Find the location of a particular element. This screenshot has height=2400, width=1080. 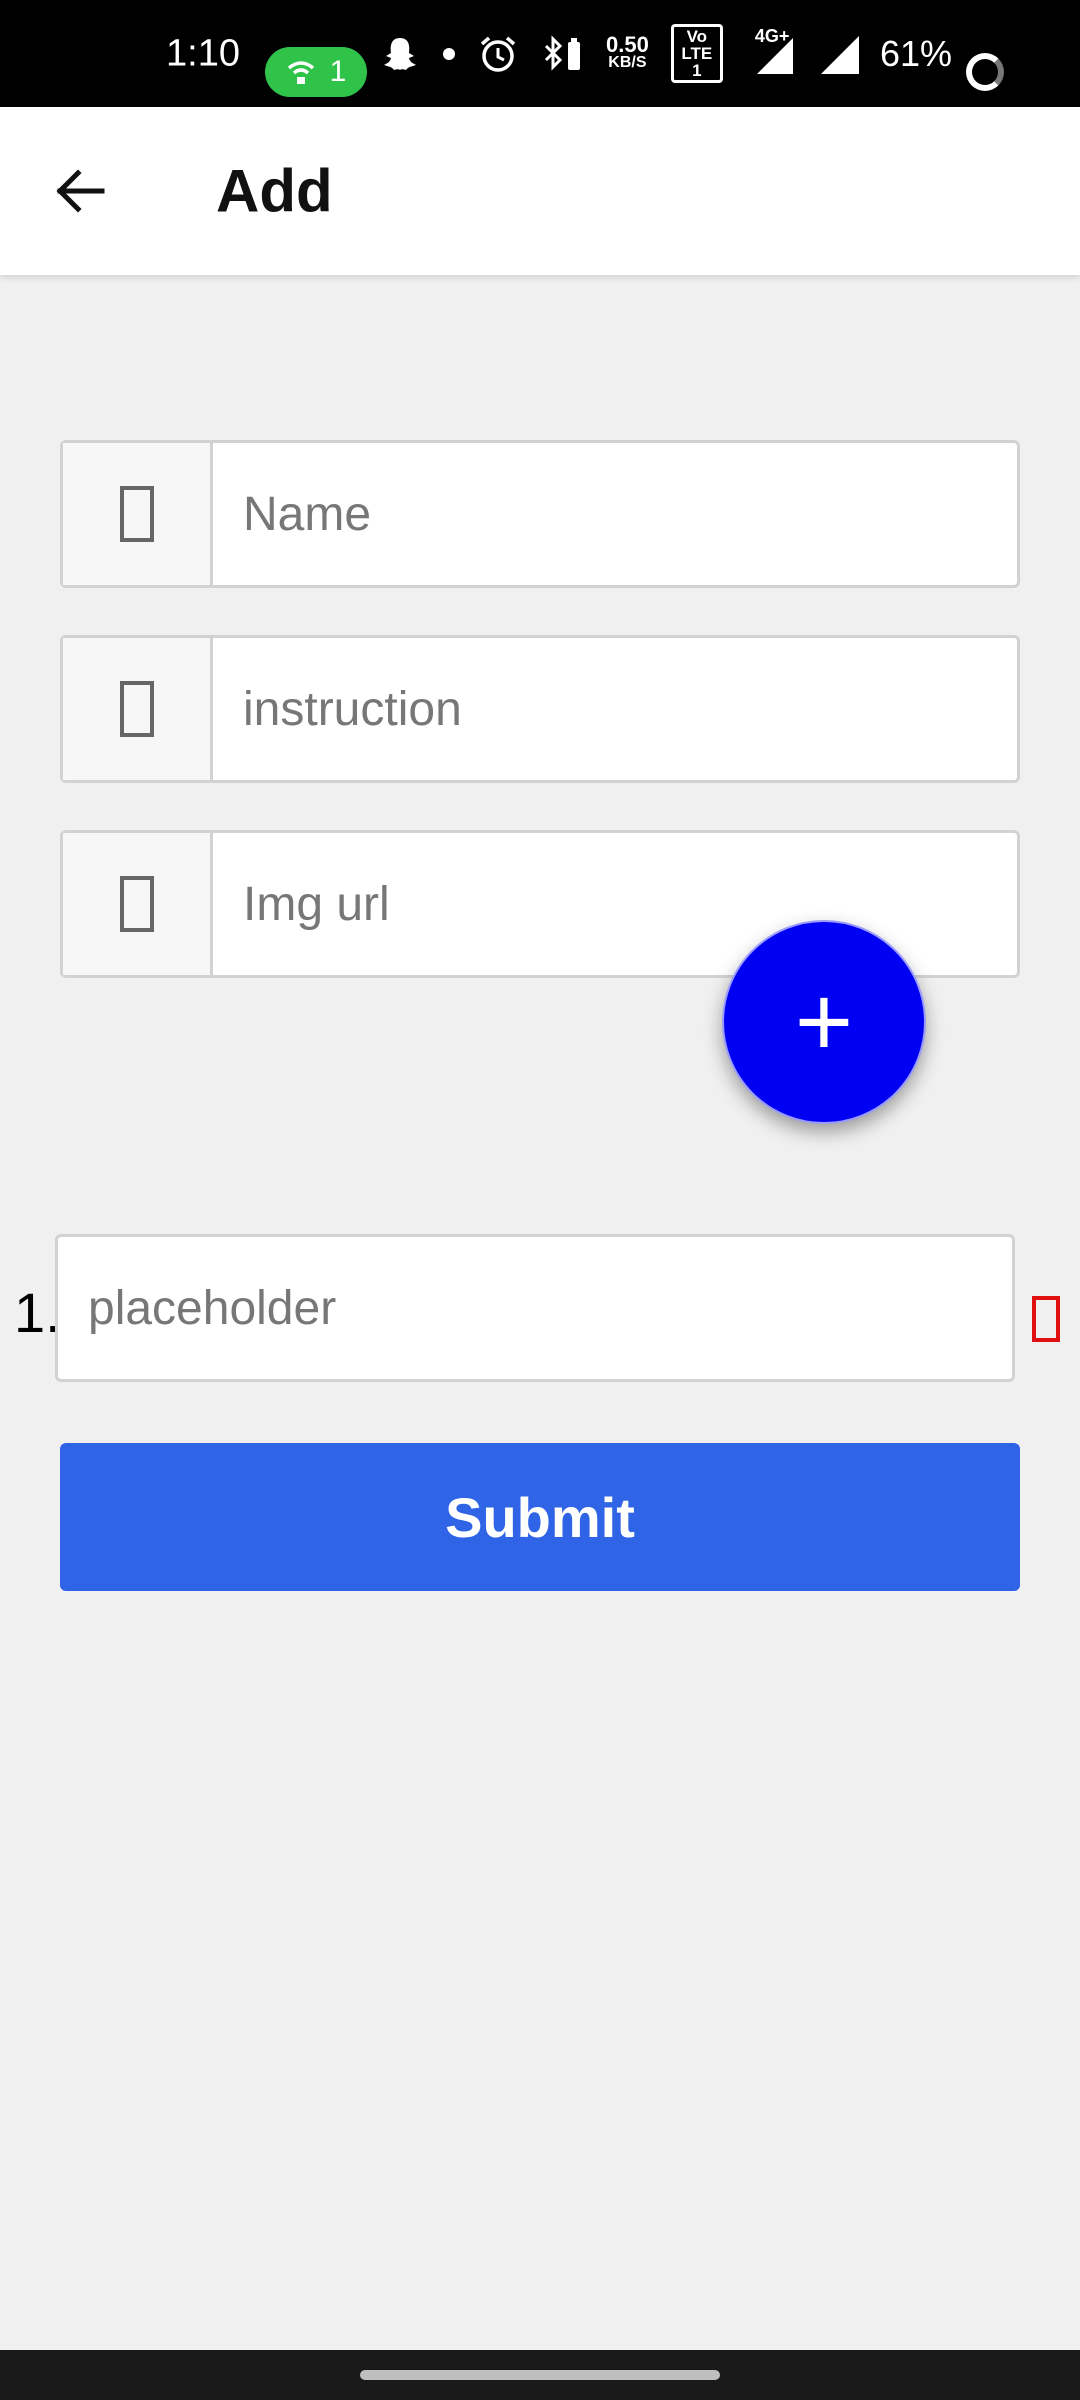

step-number: 1. is located at coordinates (37, 1312).